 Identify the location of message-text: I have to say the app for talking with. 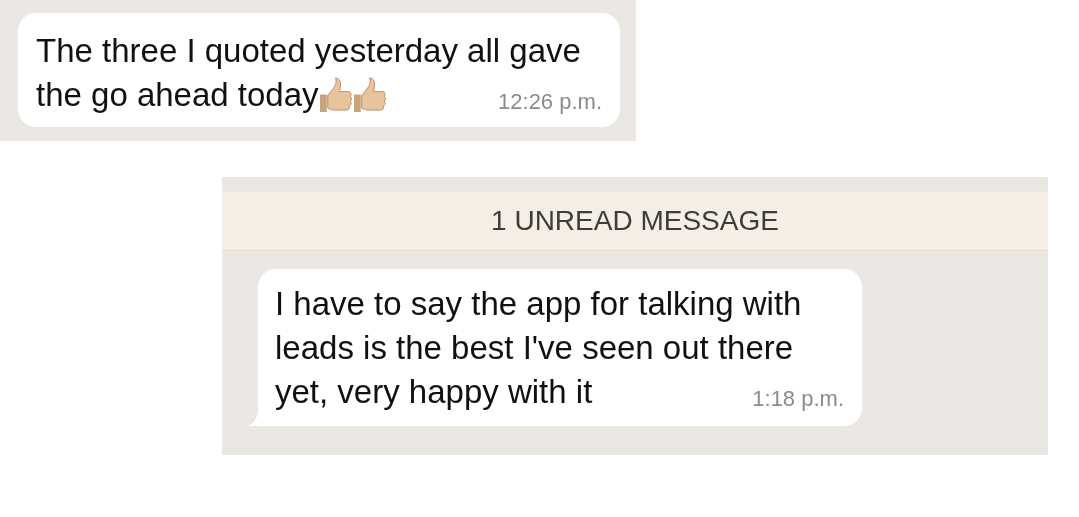
(539, 304).